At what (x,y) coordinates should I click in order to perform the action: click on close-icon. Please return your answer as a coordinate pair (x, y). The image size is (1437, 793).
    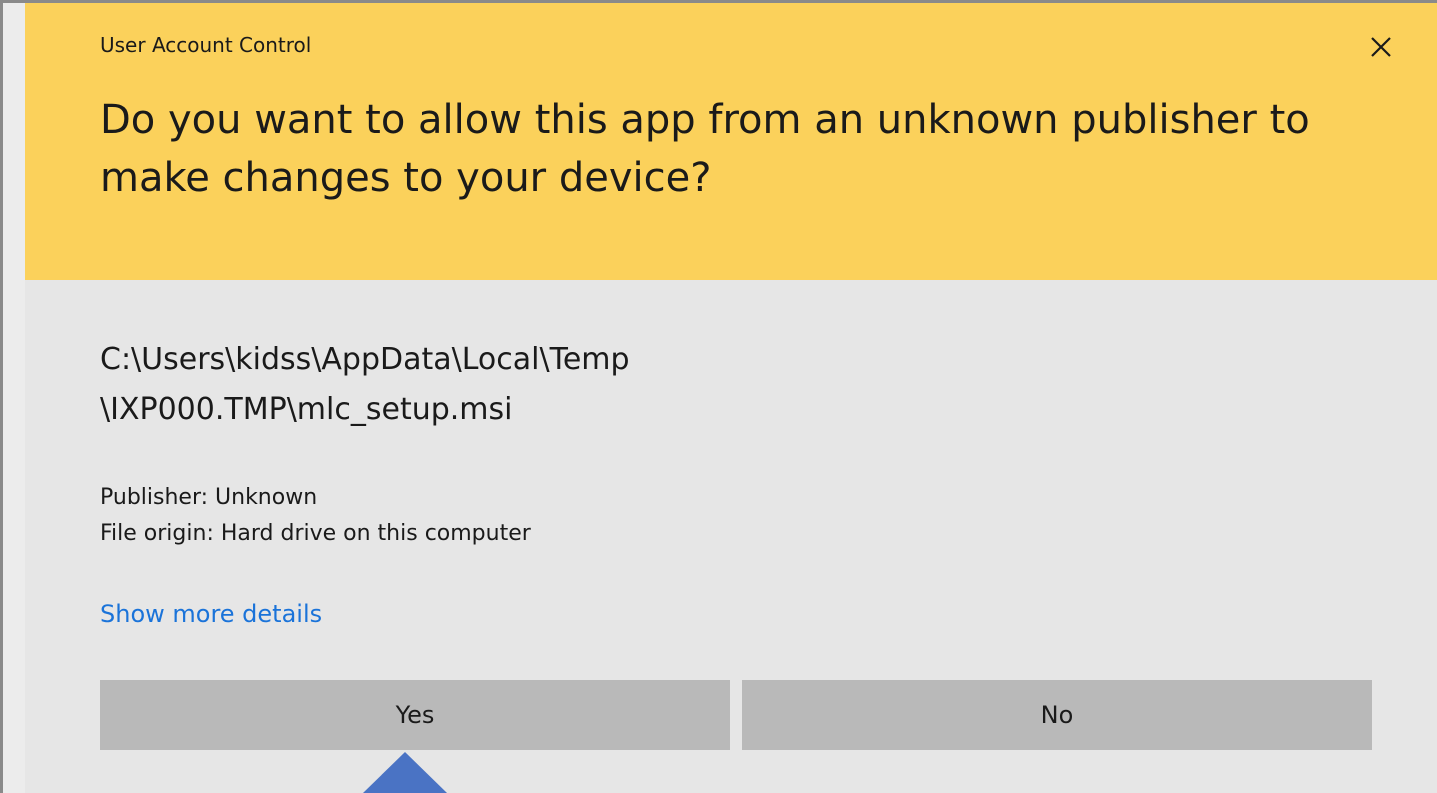
    Looking at the image, I should click on (1381, 47).